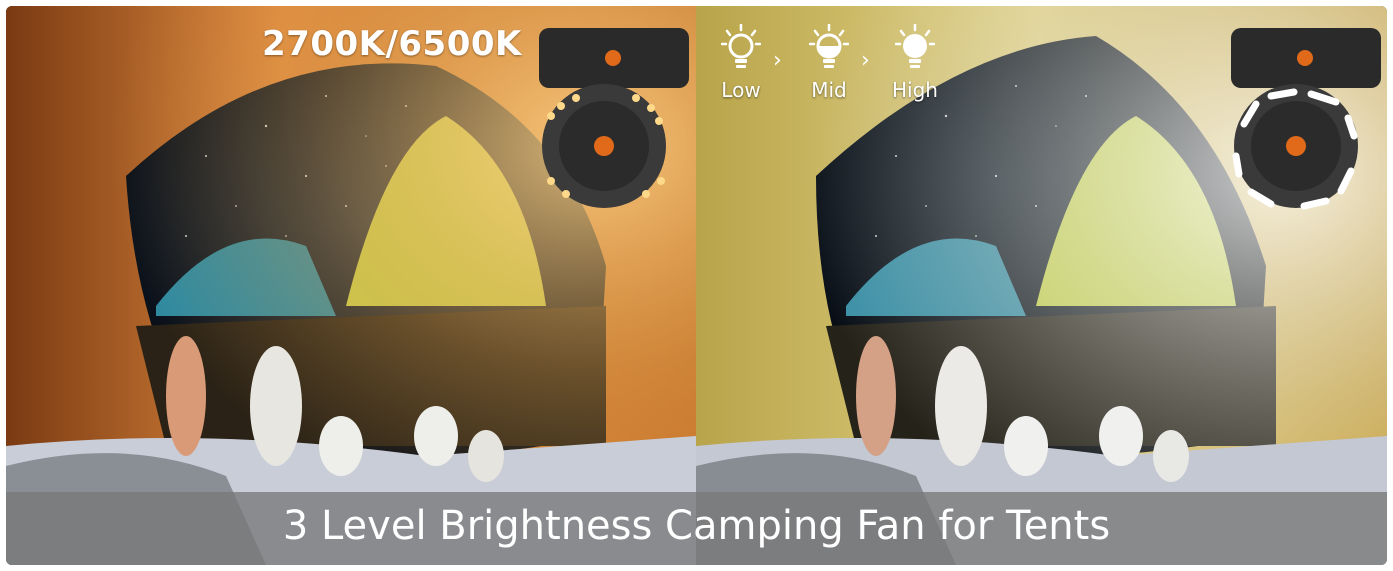 This screenshot has height=571, width=1393. I want to click on level-mid: Mid, so click(829, 62).